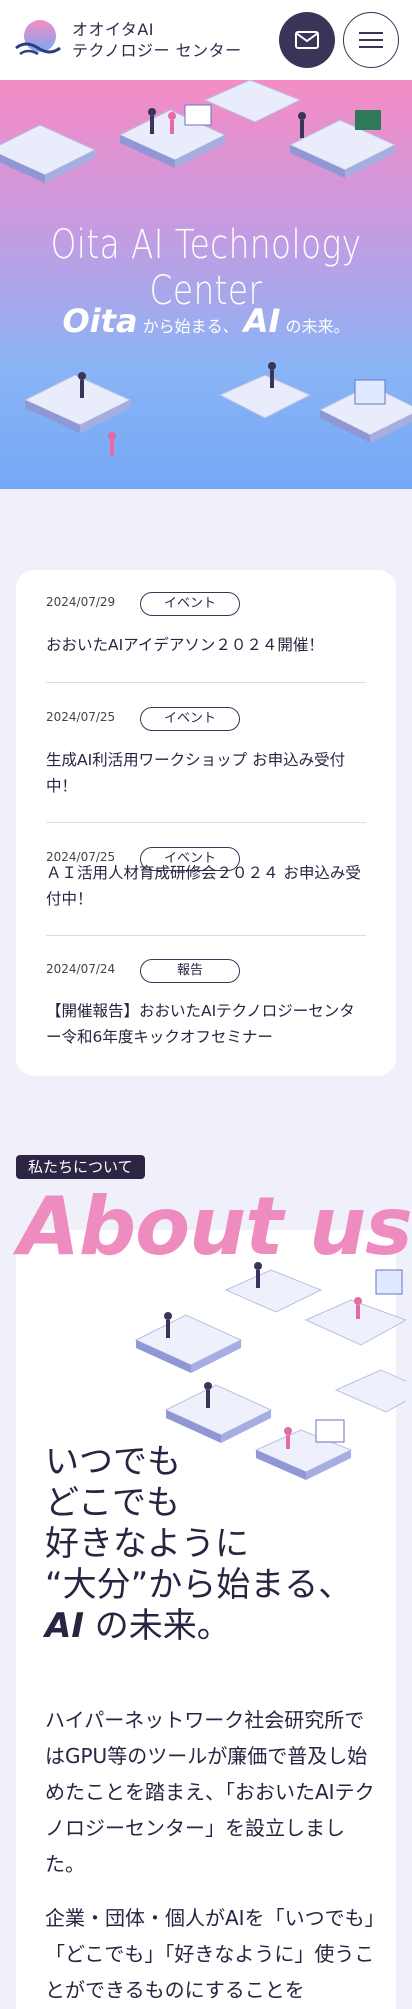  I want to click on logo-line-1: オオイタAI, so click(113, 29).